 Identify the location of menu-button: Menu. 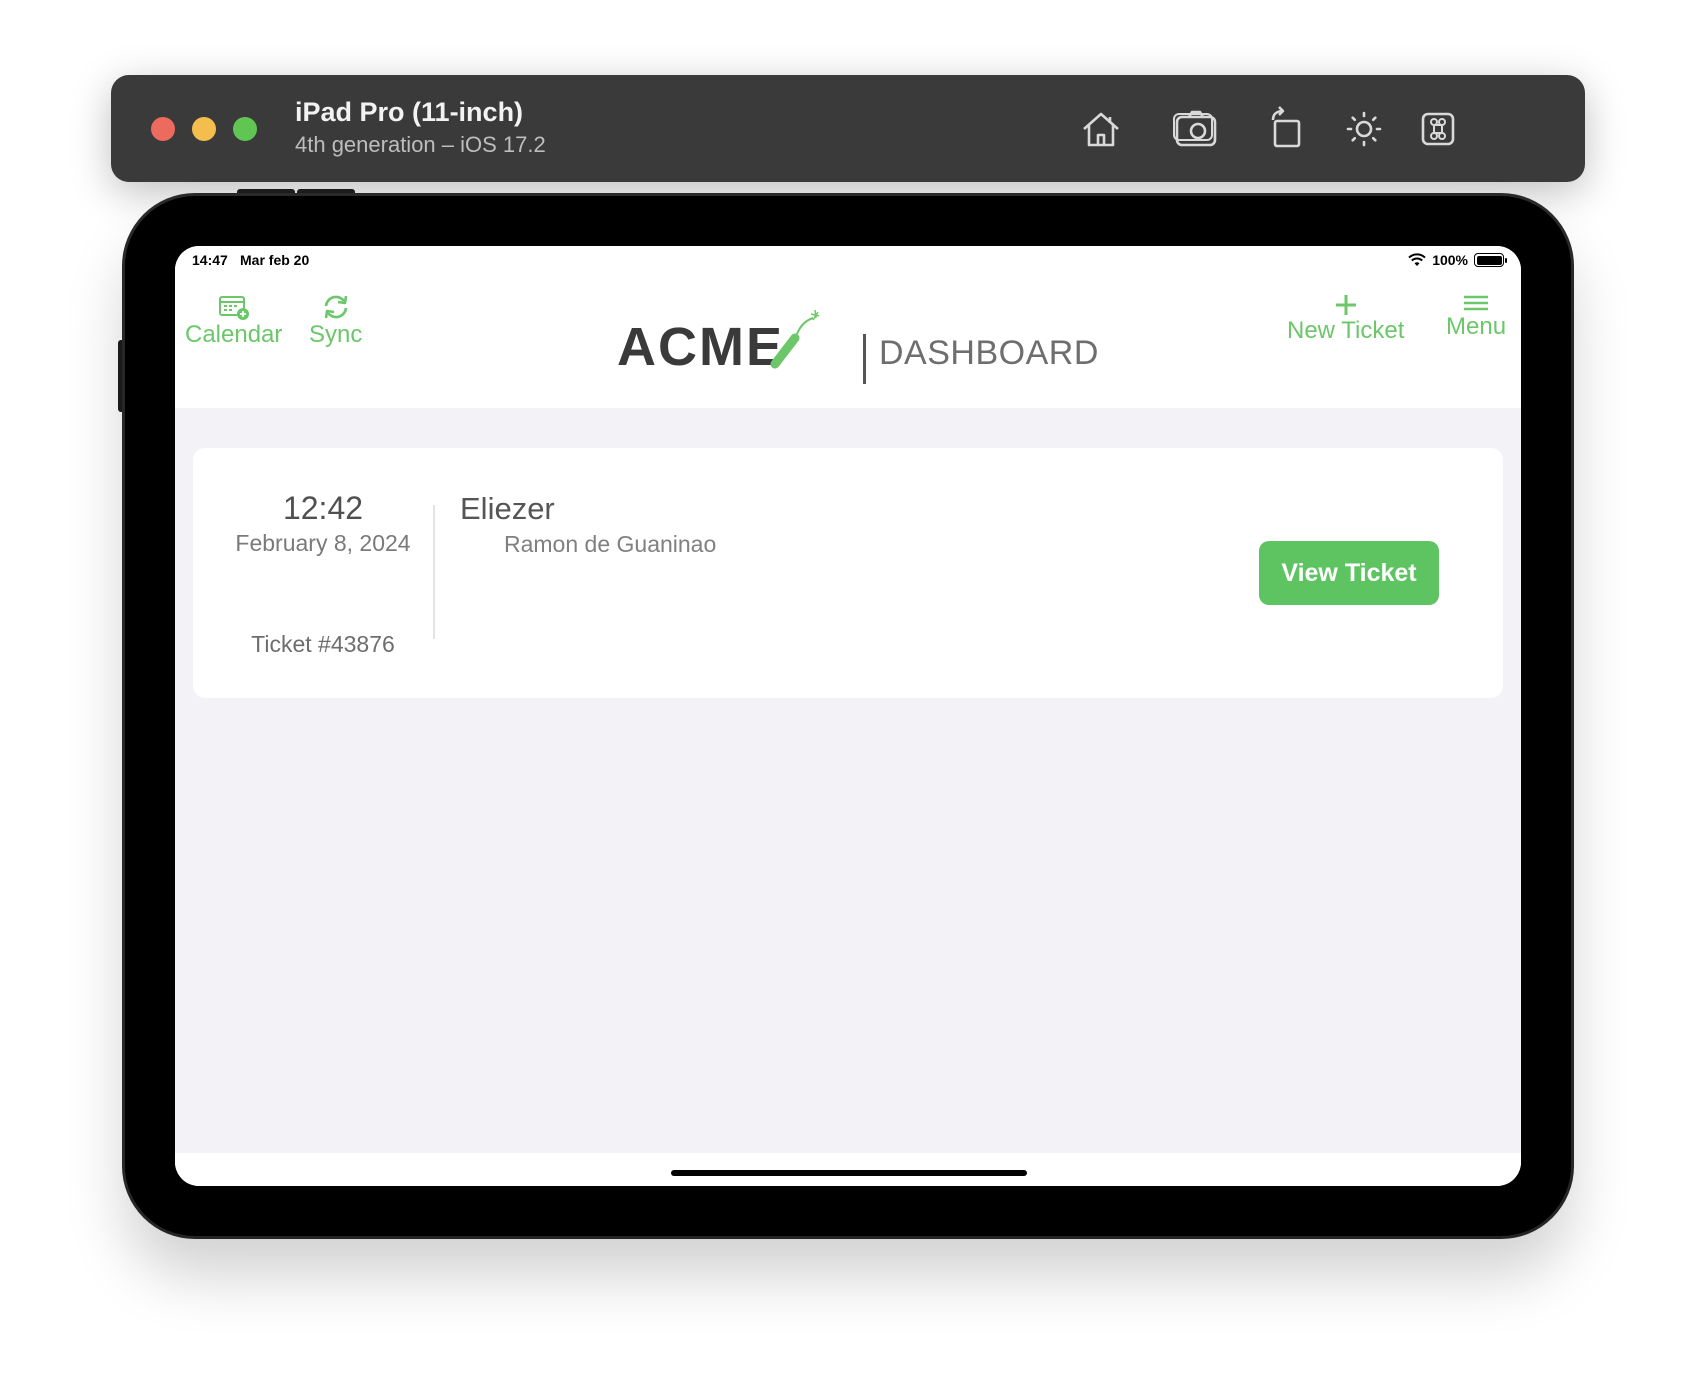
(1476, 317).